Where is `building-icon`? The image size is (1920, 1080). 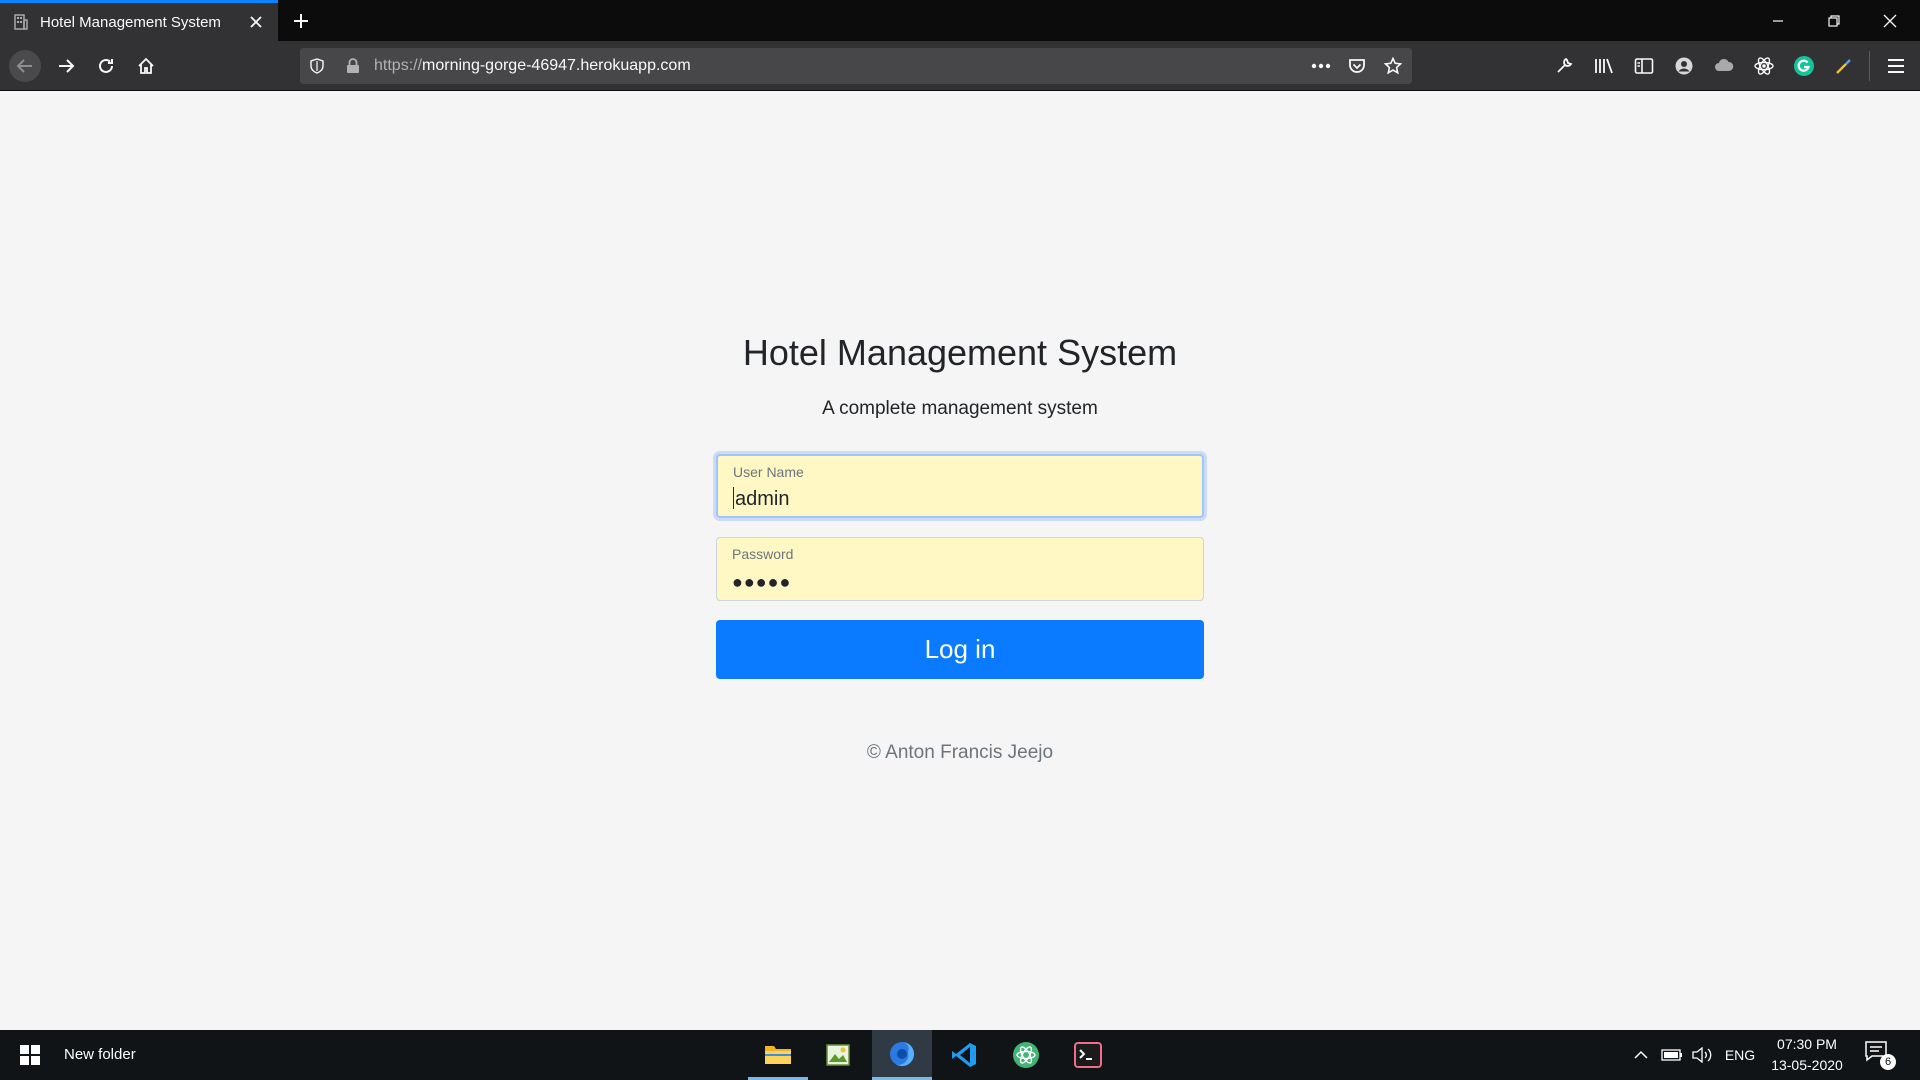 building-icon is located at coordinates (21, 22).